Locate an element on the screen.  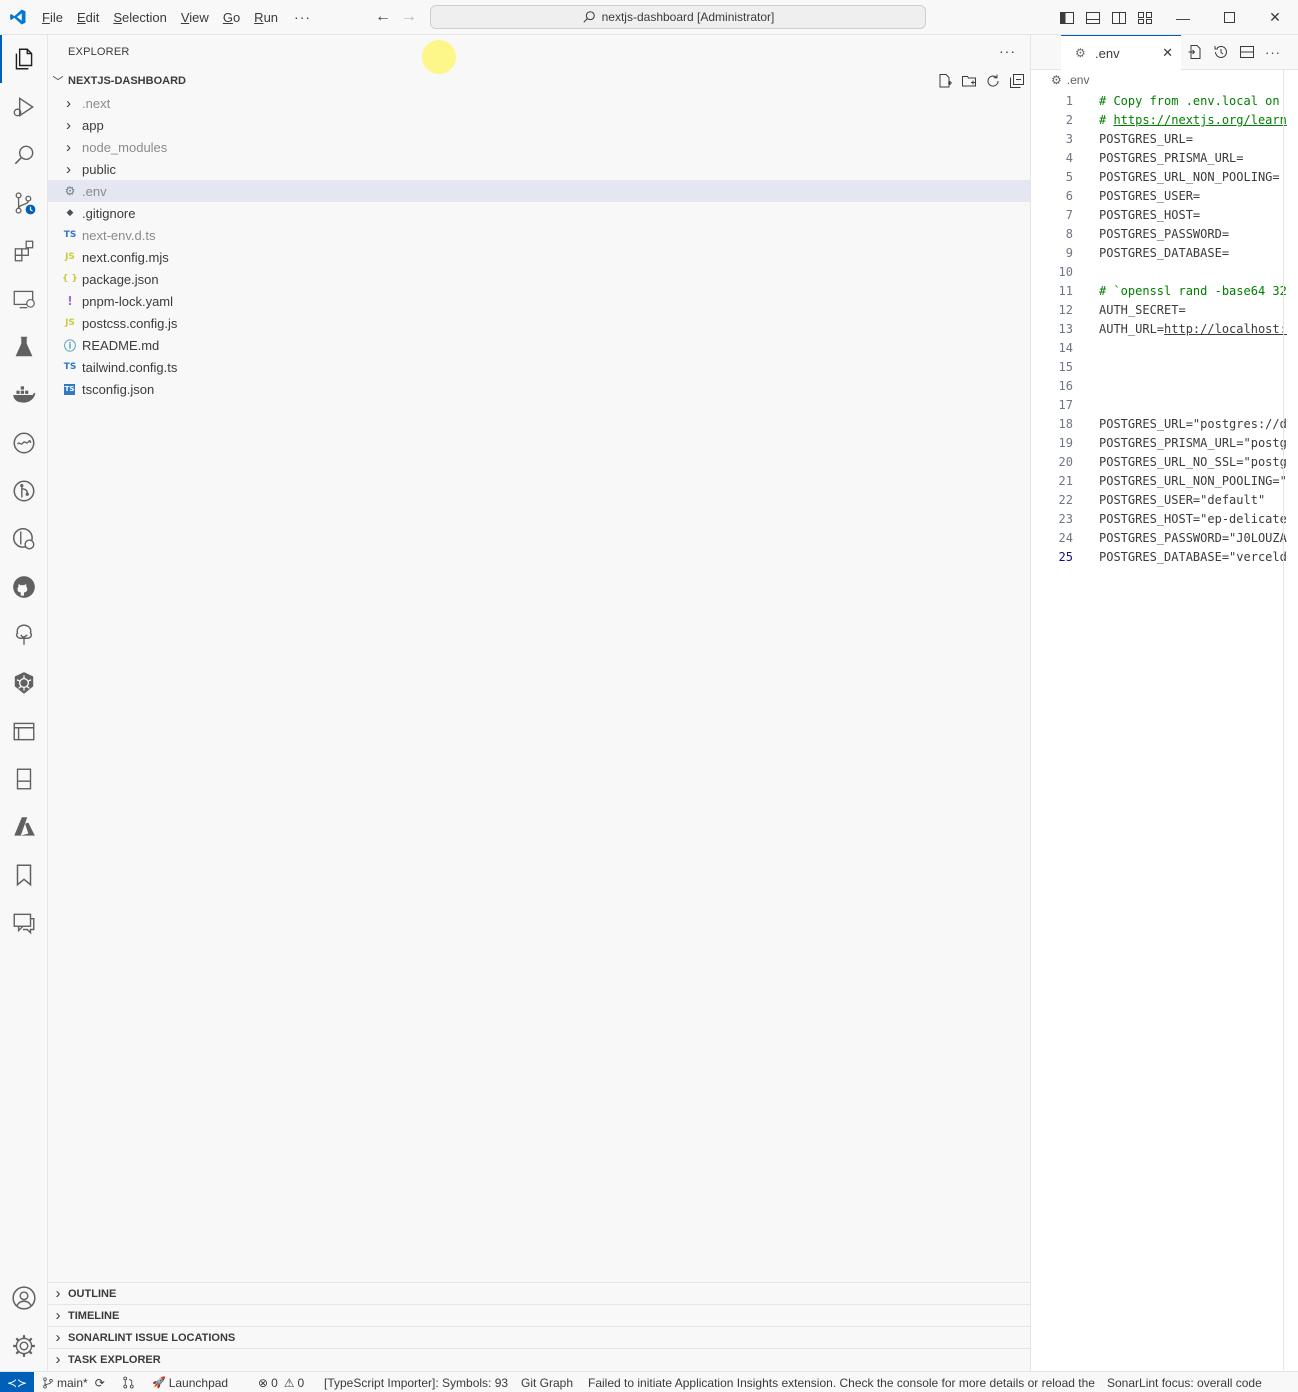
close-tab-icon: ✕ is located at coordinates (1167, 53).